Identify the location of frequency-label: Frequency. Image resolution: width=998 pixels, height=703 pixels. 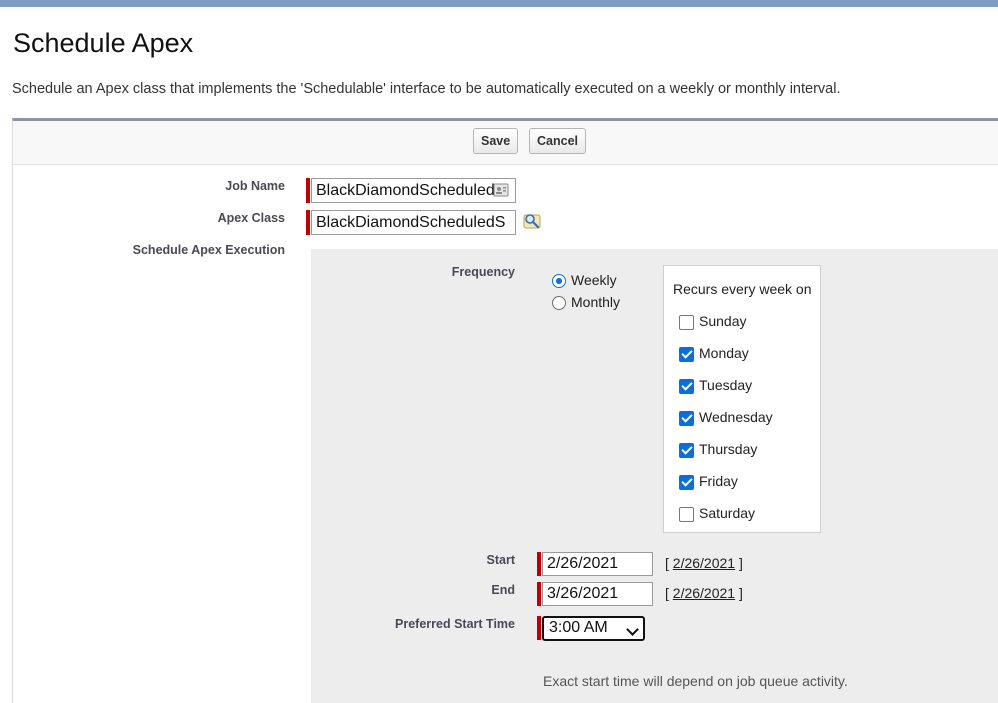
(483, 272).